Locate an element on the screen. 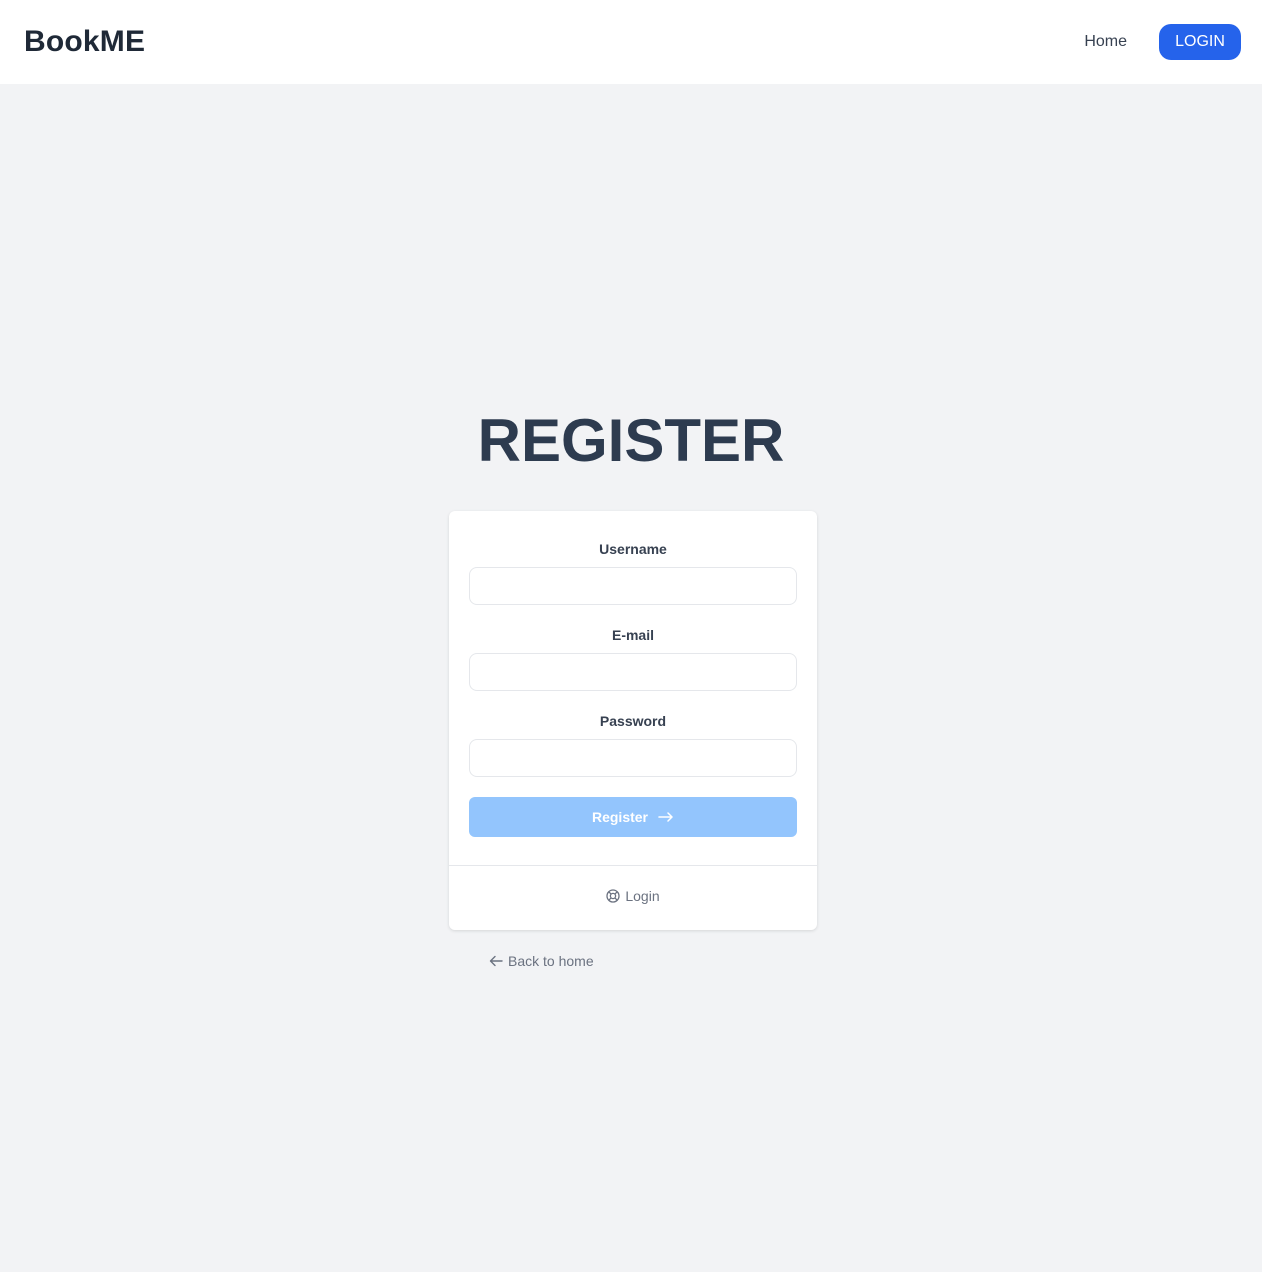 This screenshot has height=1272, width=1262. register-card: Username E-mail Password Register Login is located at coordinates (633, 720).